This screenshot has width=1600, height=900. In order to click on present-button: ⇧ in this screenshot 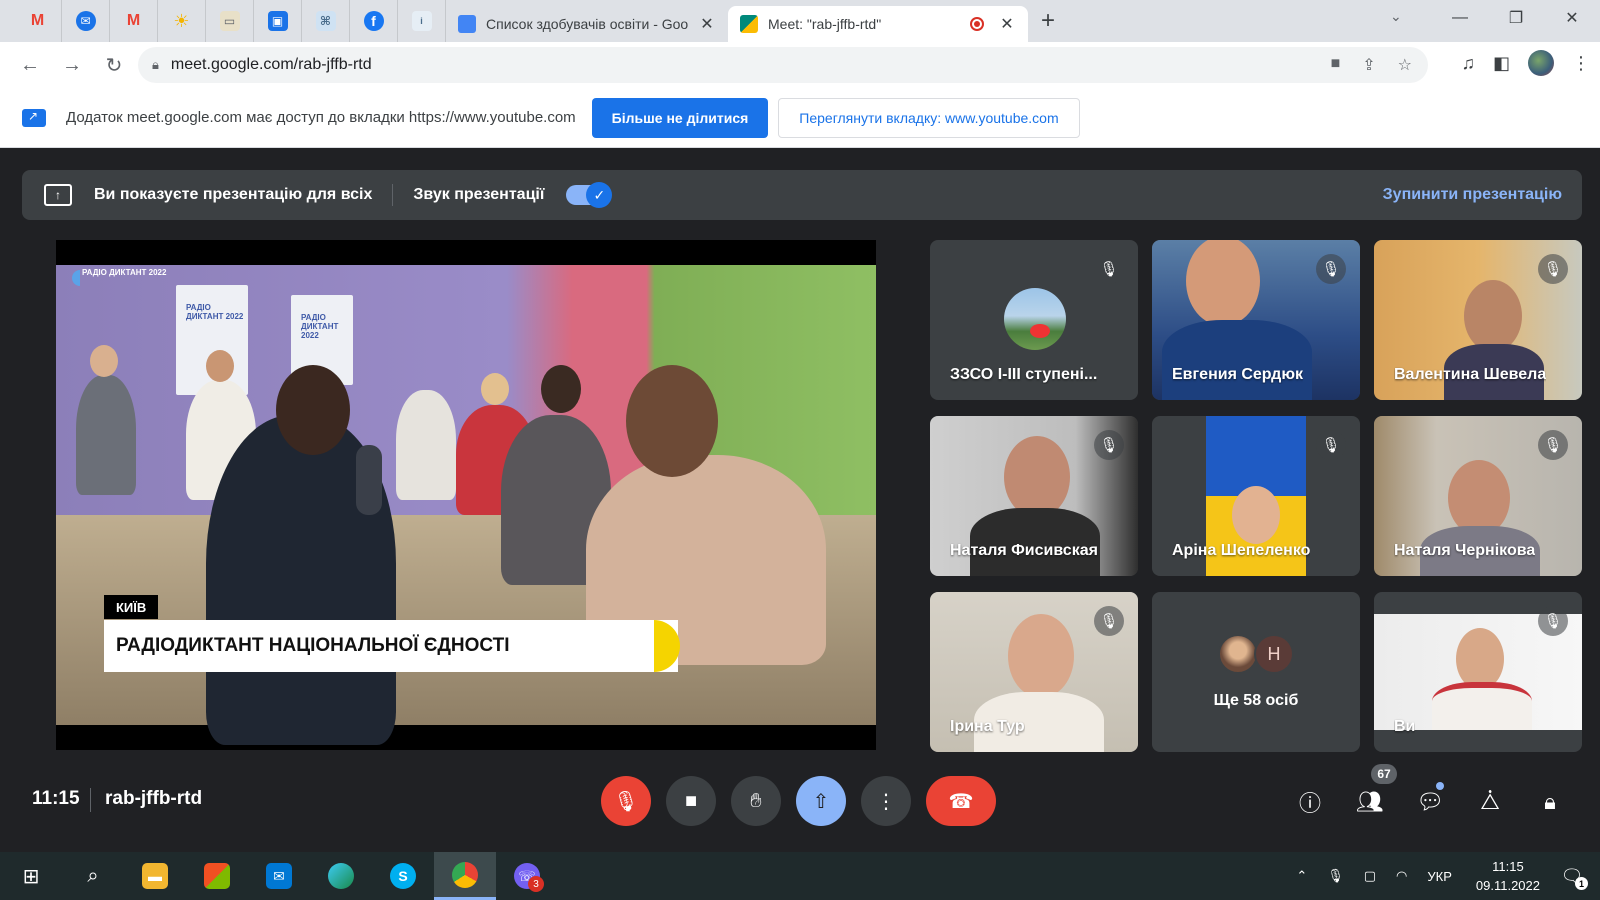, I will do `click(821, 801)`.